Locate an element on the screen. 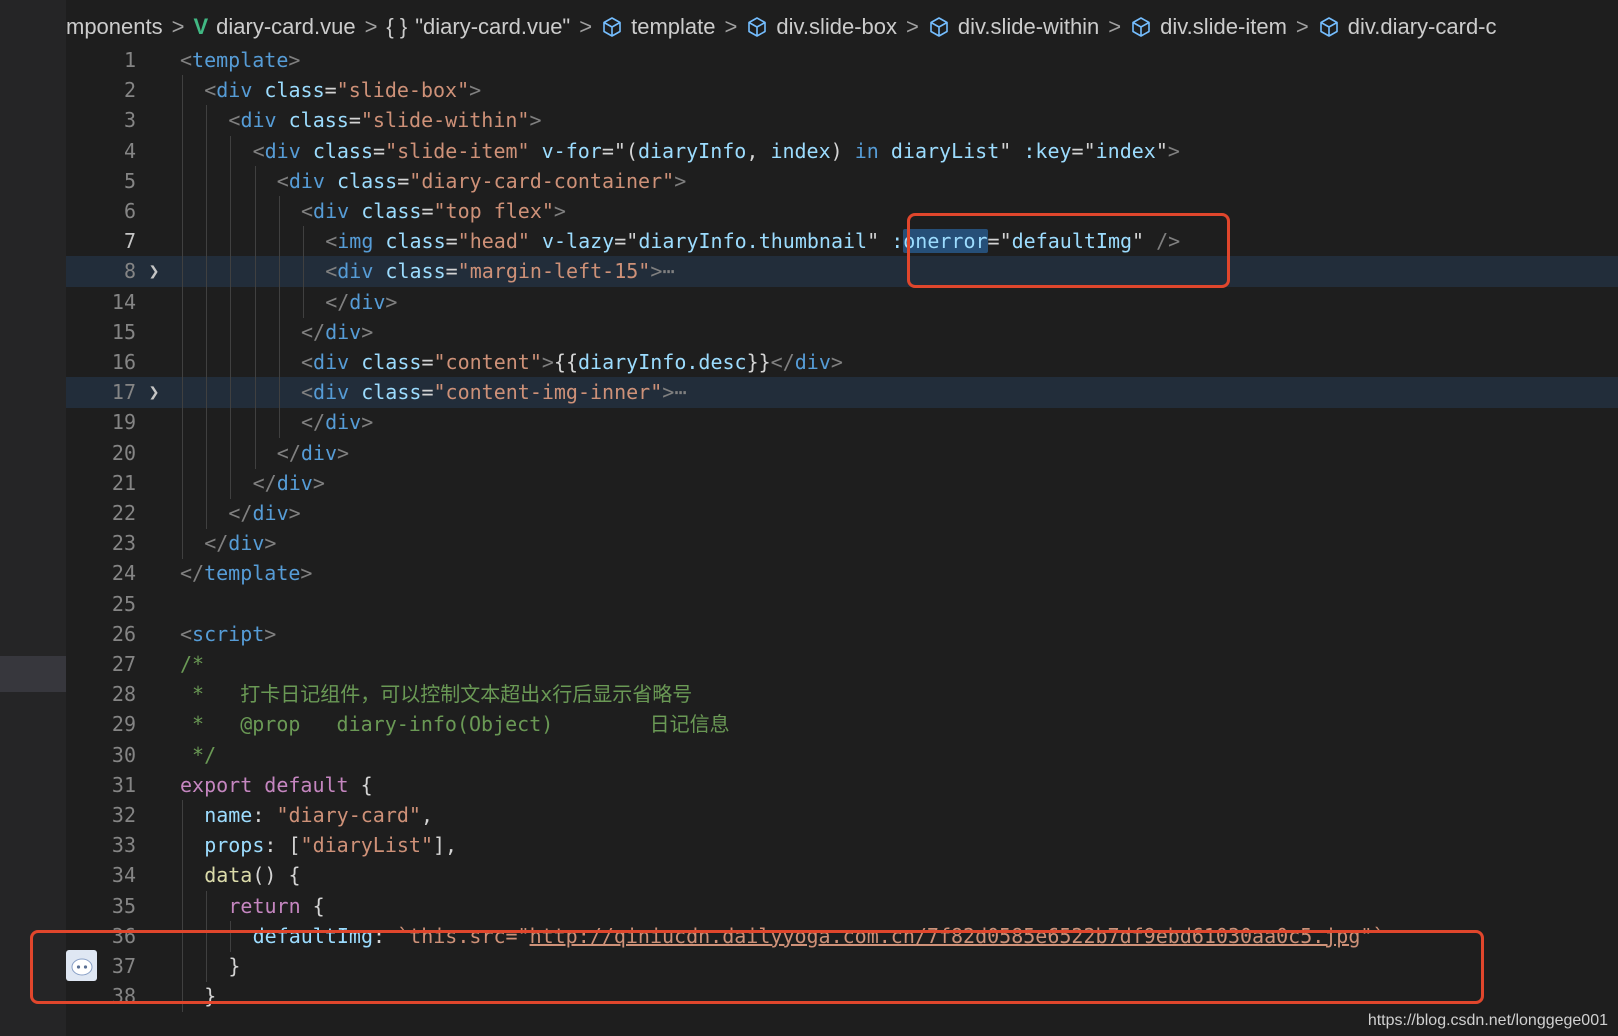  code-token: `this.src=" is located at coordinates (463, 935).